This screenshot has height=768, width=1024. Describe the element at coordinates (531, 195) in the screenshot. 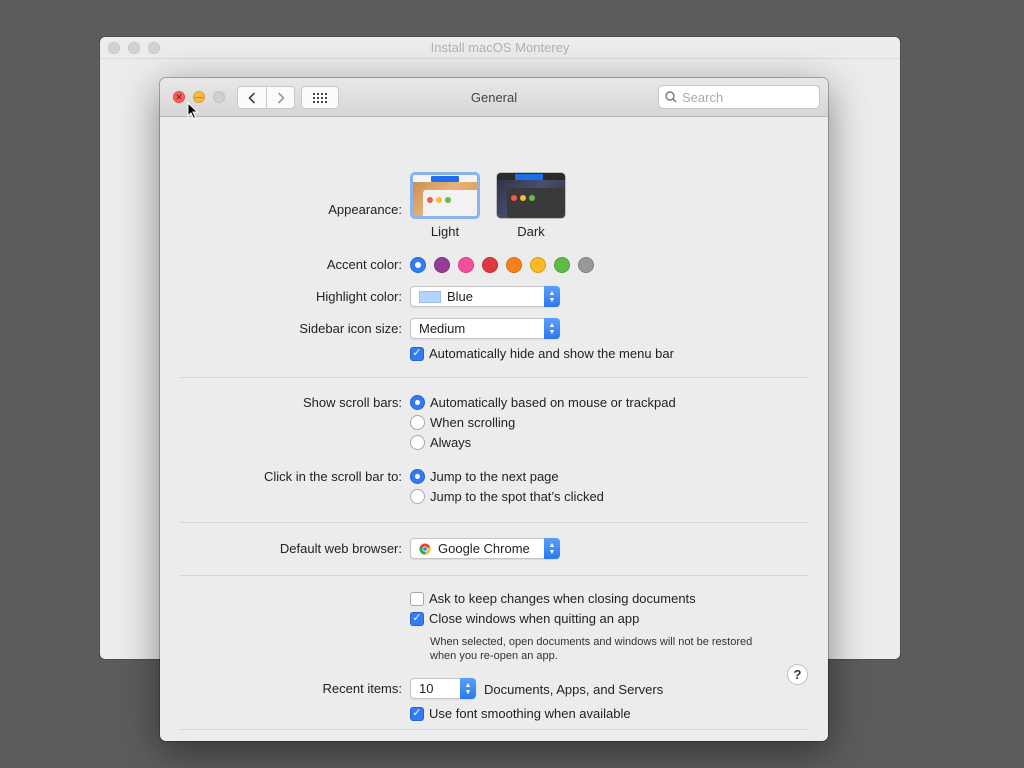

I see `appearance-dark-thumbnail` at that location.